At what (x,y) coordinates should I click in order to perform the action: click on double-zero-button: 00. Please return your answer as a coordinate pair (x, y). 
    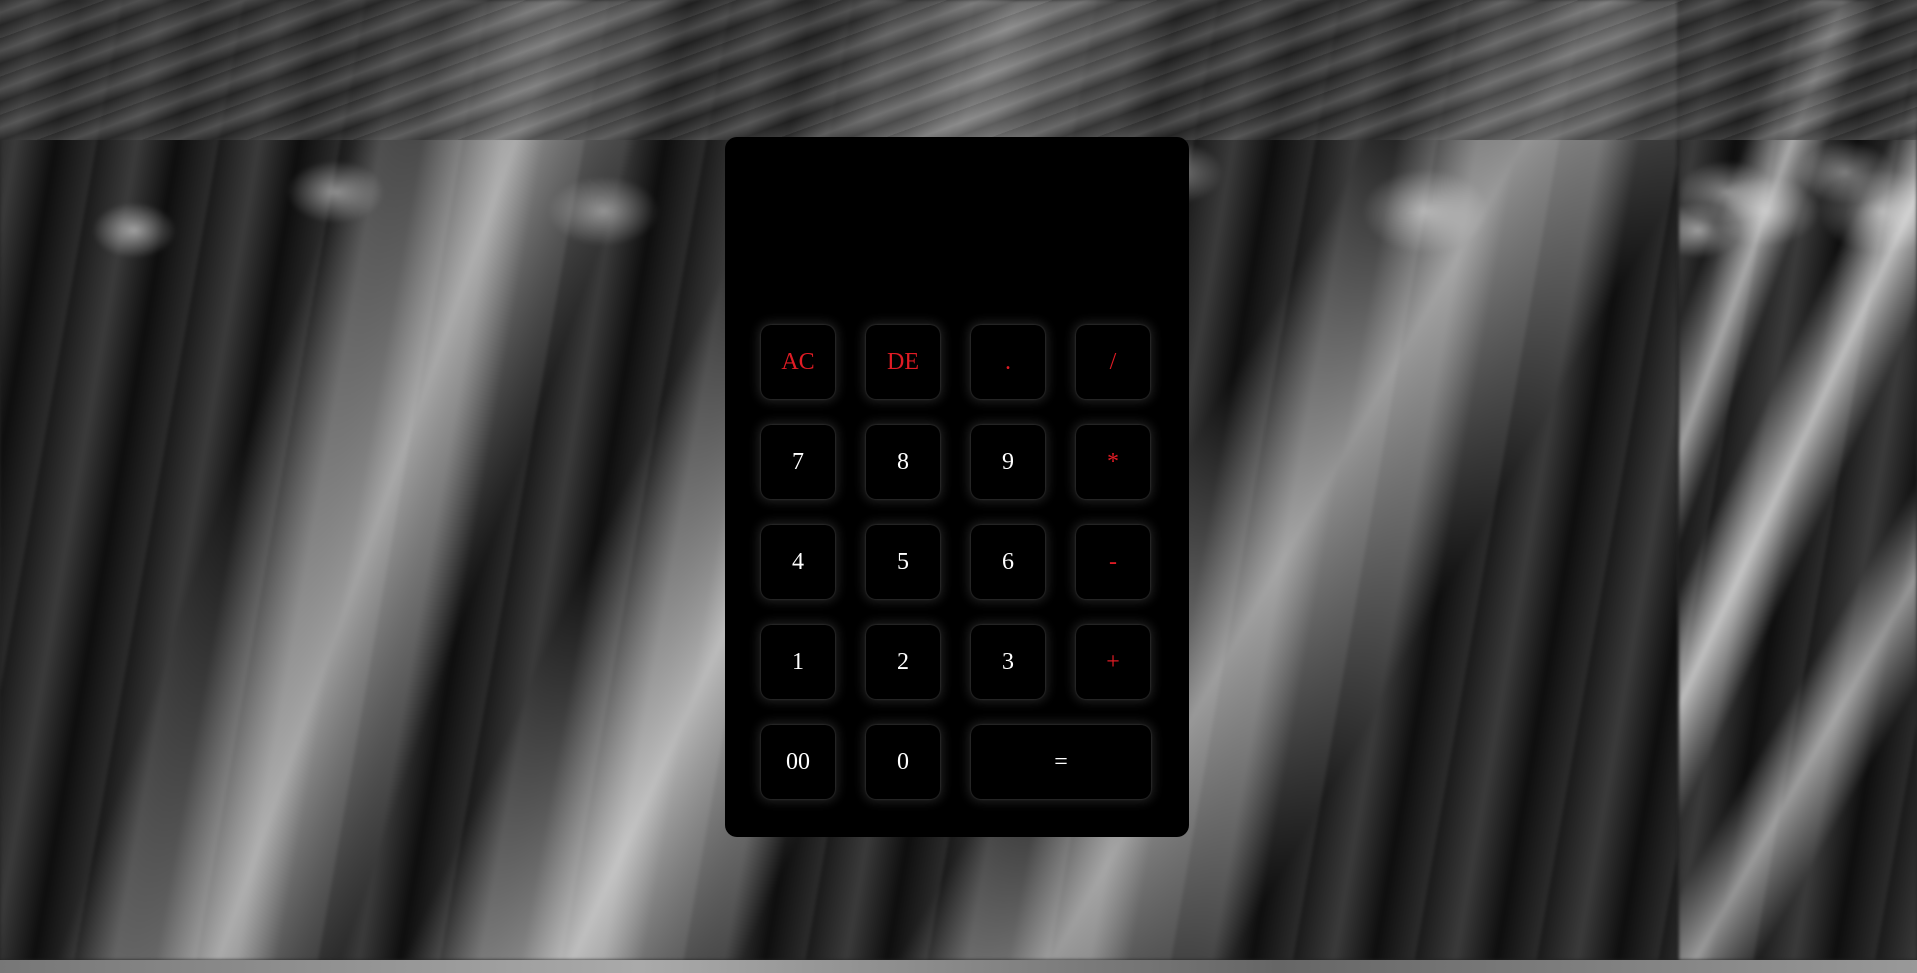
    Looking at the image, I should click on (798, 762).